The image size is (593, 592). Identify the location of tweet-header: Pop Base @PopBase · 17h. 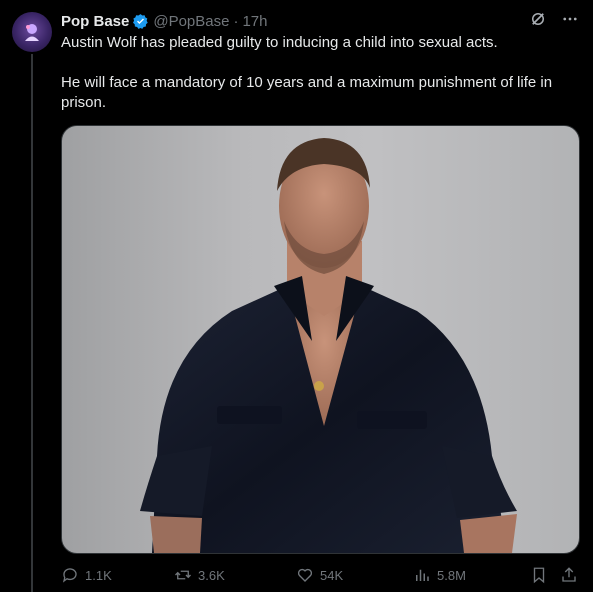
(320, 21).